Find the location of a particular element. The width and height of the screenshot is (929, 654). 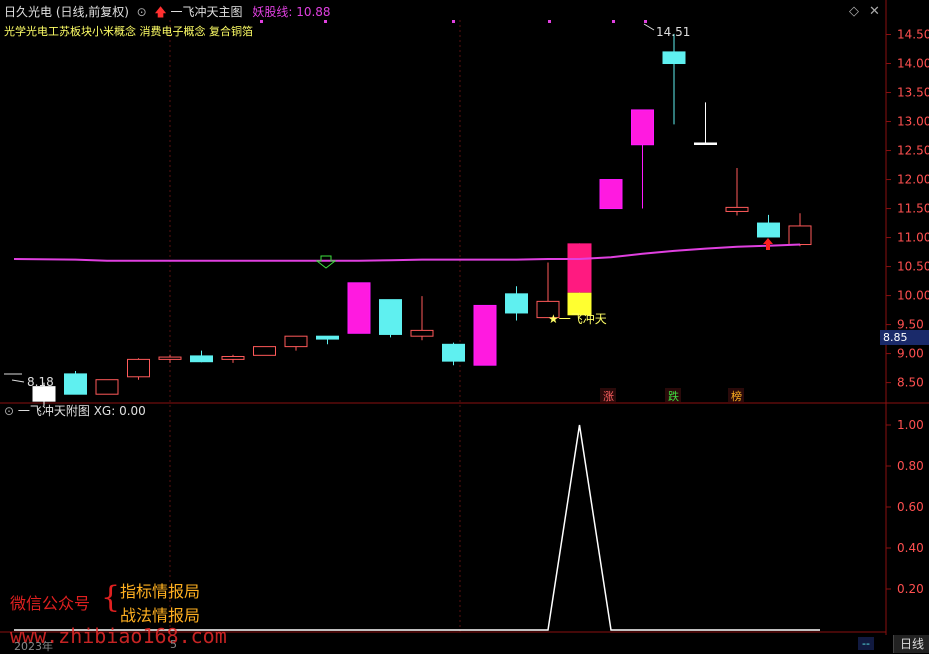

legend-zhang: 涨 is located at coordinates (608, 396).